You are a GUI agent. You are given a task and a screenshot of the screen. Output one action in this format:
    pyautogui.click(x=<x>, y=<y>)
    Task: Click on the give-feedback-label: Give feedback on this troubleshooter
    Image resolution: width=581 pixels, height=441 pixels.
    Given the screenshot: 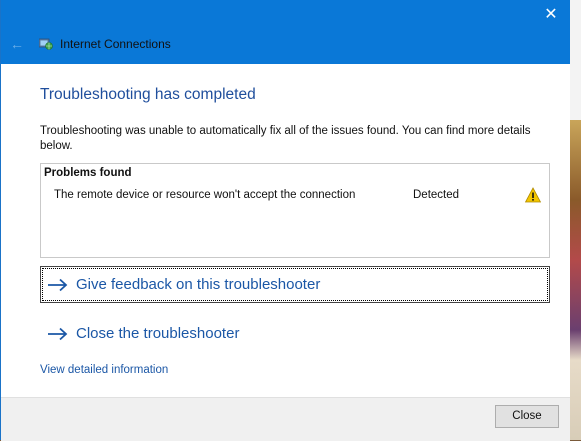 What is the action you would take?
    pyautogui.click(x=198, y=284)
    